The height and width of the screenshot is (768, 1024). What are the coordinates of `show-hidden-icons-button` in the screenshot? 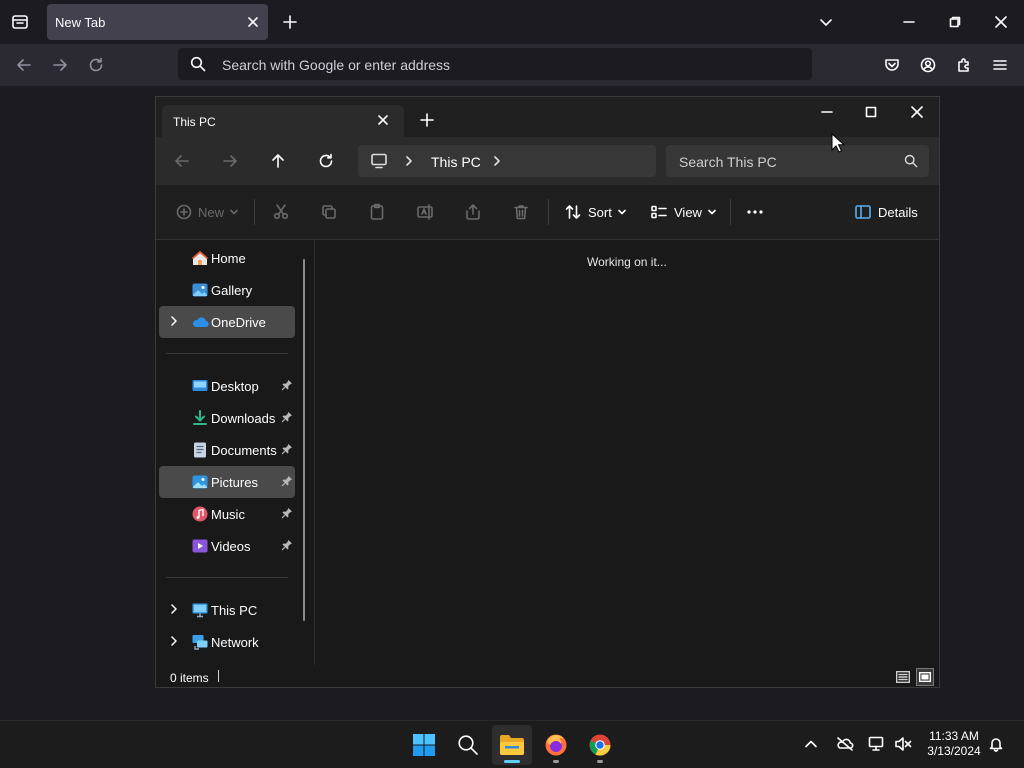 It's located at (811, 744).